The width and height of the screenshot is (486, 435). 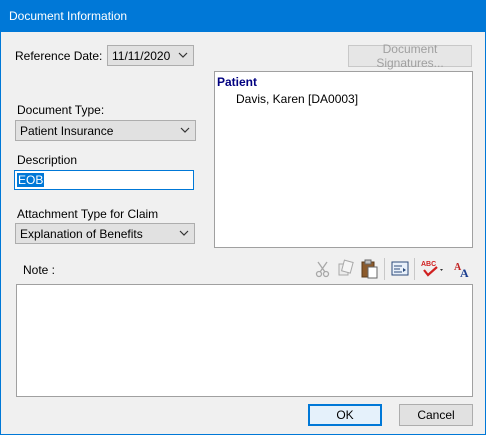 I want to click on cancel-button: Cancel, so click(x=436, y=415).